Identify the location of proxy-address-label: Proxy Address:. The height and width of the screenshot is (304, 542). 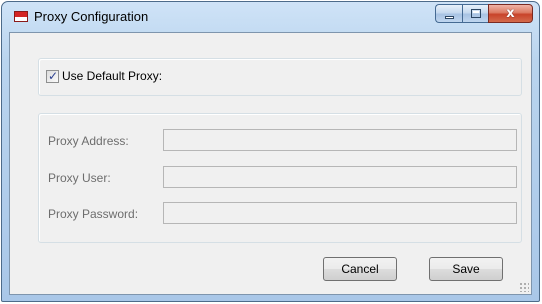
(88, 141).